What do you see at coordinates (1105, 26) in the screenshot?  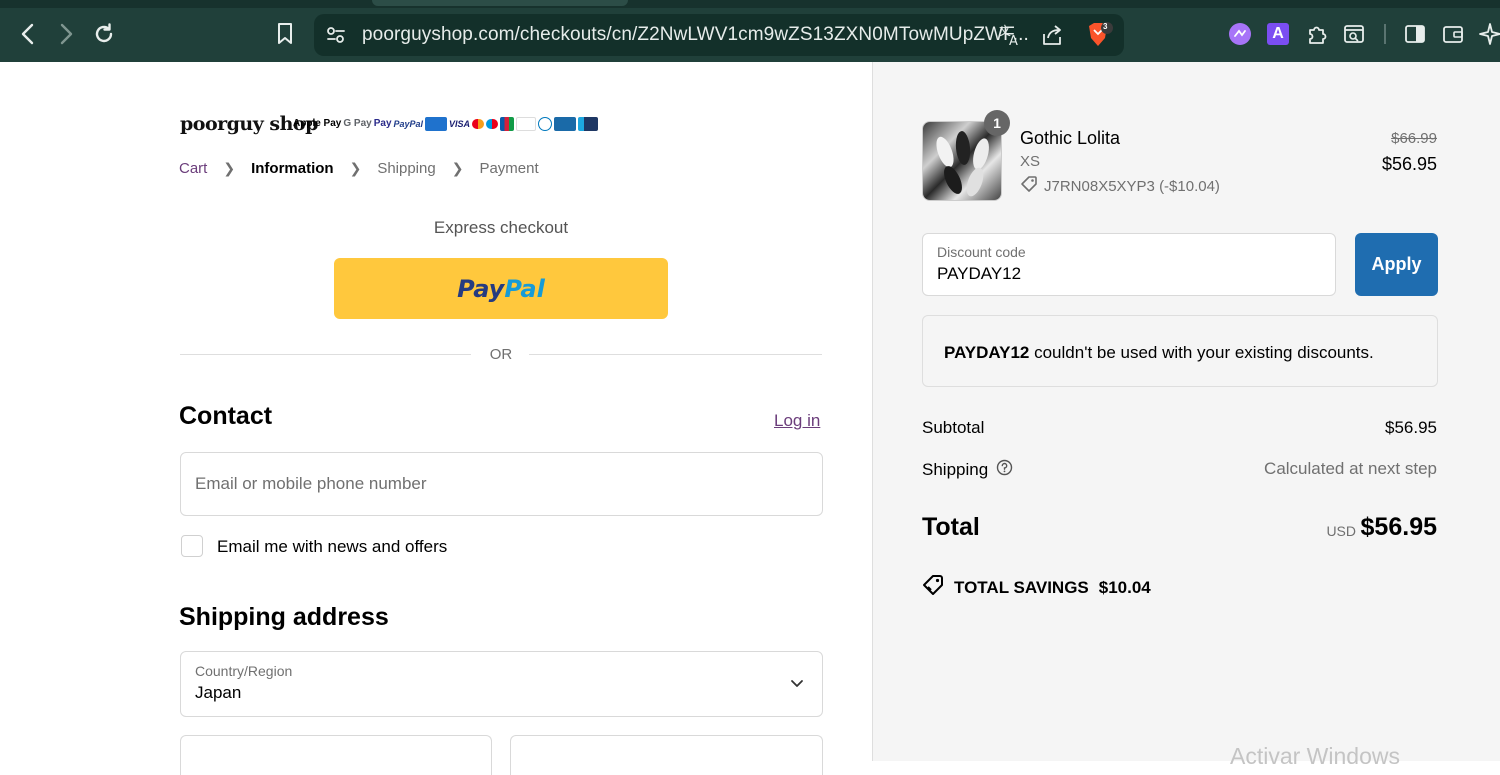 I see `brave-badge-count: 3` at bounding box center [1105, 26].